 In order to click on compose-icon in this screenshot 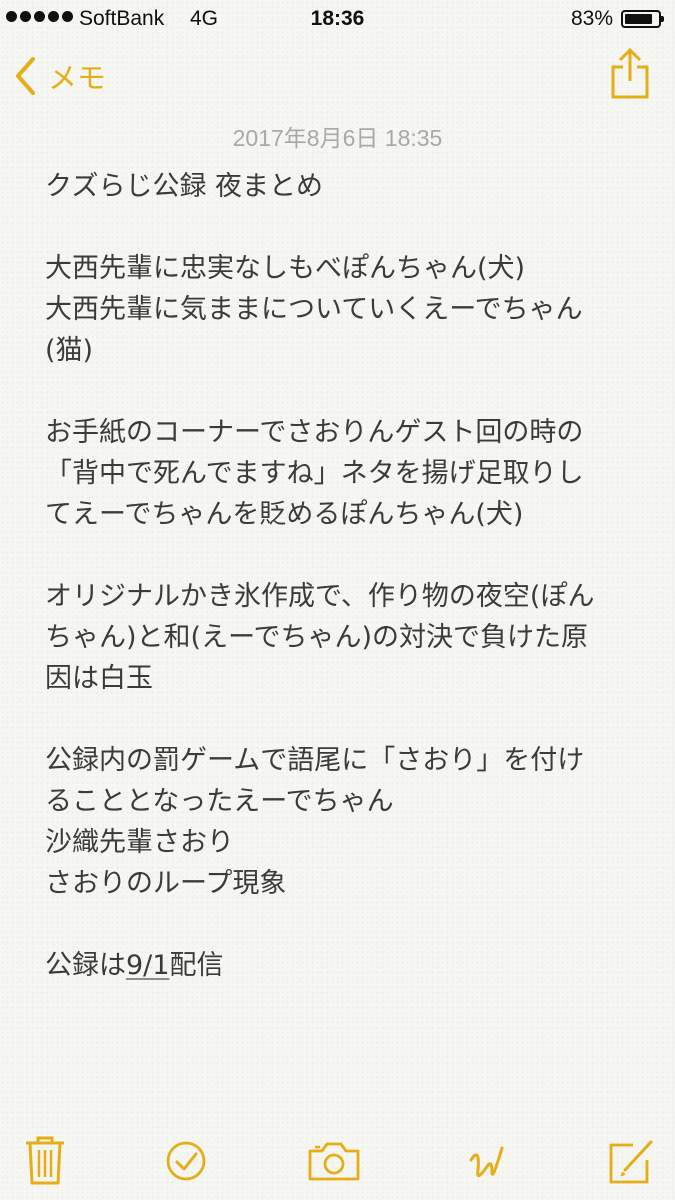, I will do `click(631, 1162)`.